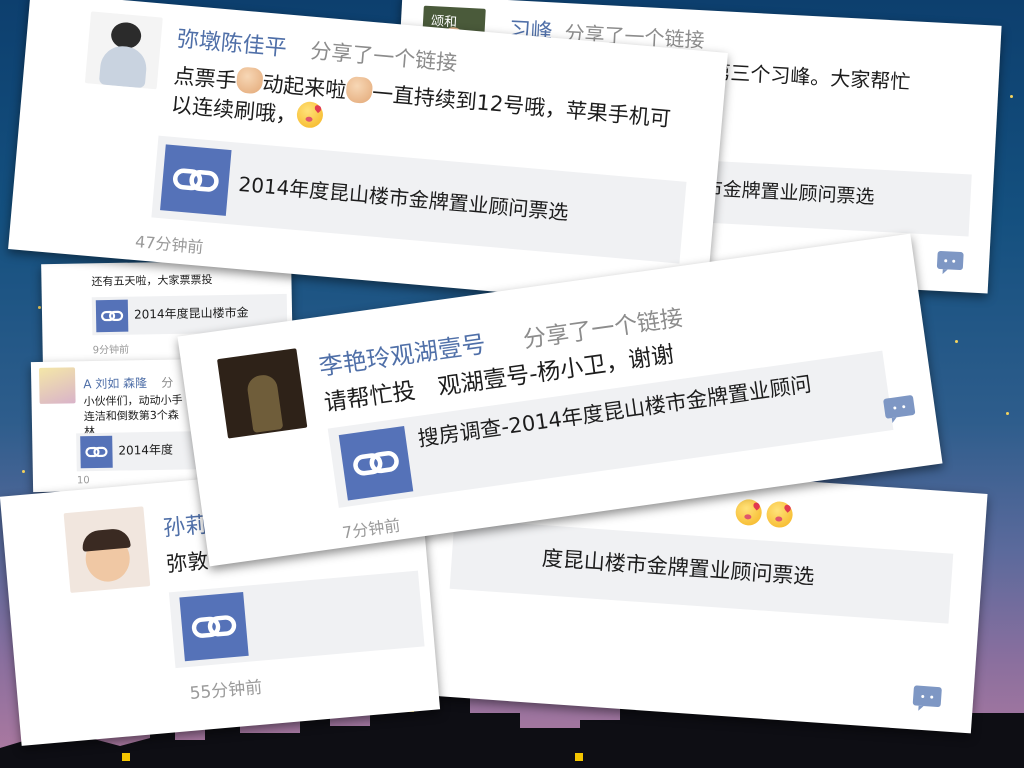 The width and height of the screenshot is (1024, 768). Describe the element at coordinates (226, 690) in the screenshot. I see `post-time: 55分钟前` at that location.